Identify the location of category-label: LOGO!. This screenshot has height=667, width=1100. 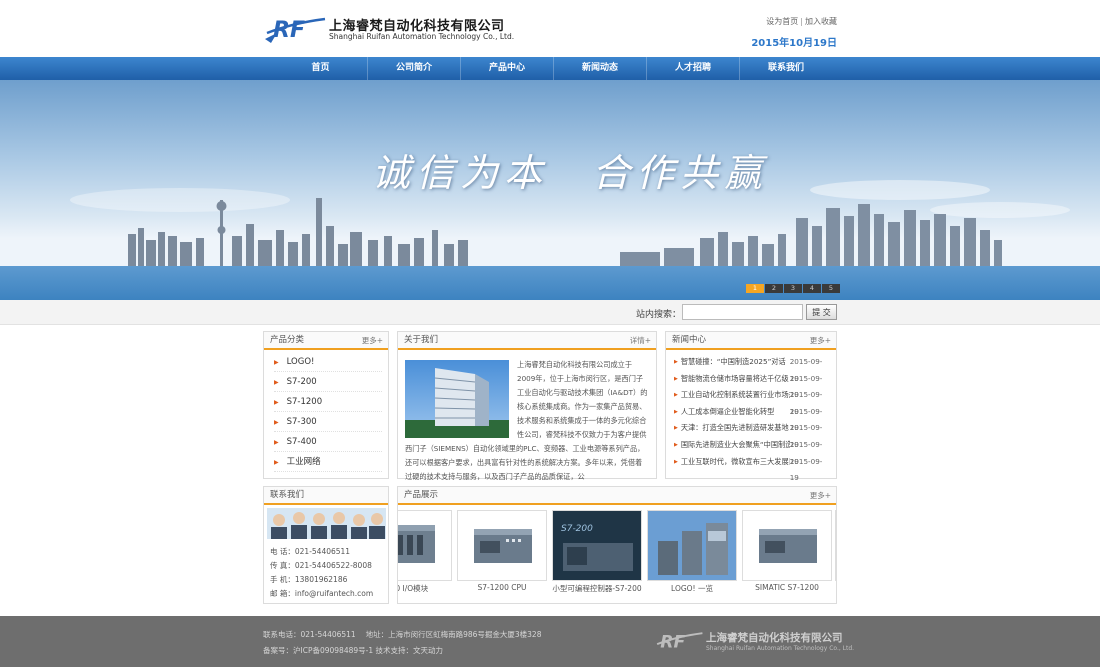
(300, 362).